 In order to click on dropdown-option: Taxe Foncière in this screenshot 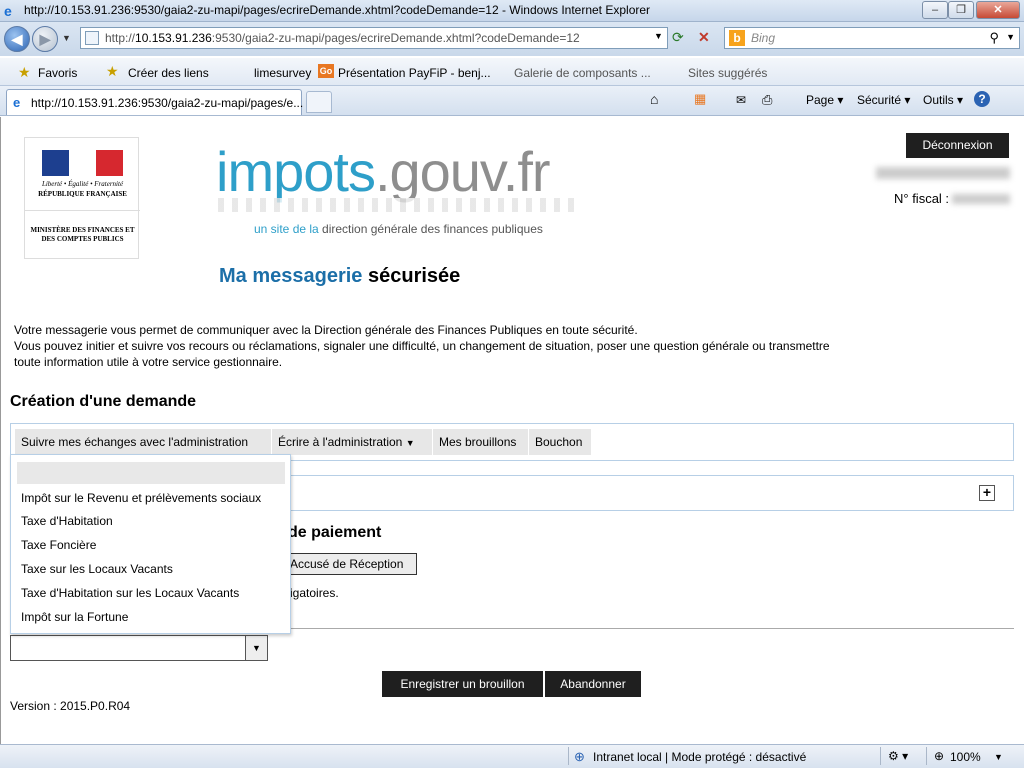, I will do `click(58, 545)`.